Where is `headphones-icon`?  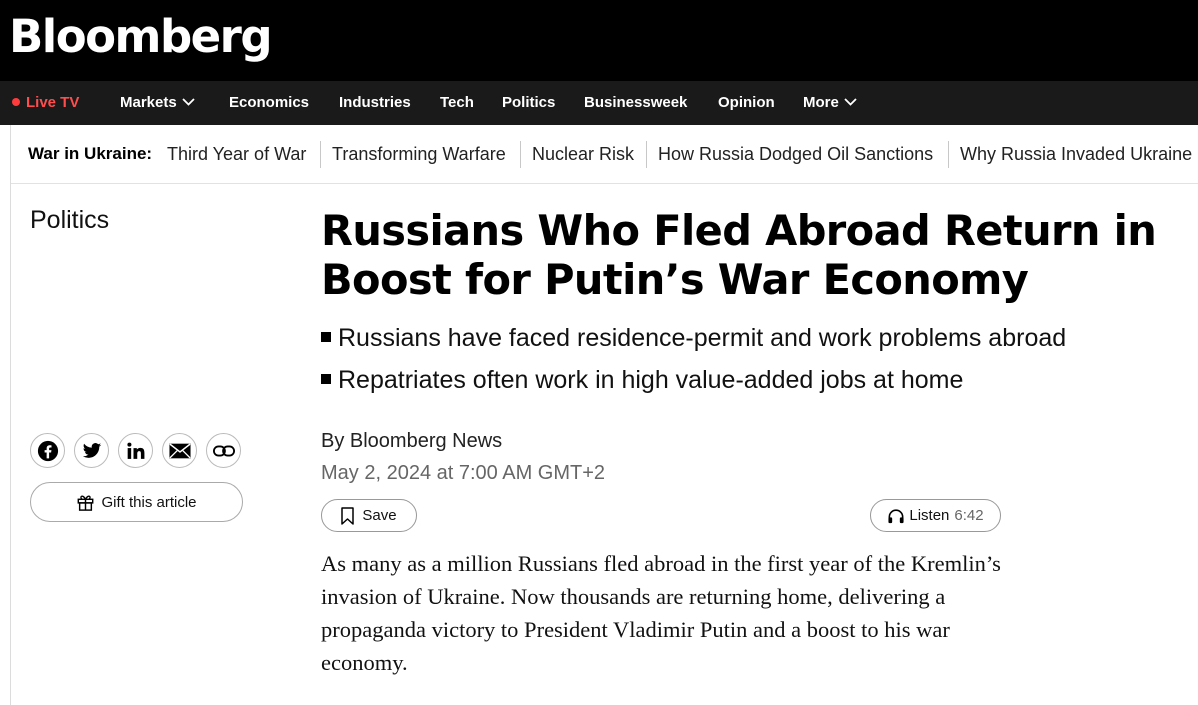
headphones-icon is located at coordinates (896, 515).